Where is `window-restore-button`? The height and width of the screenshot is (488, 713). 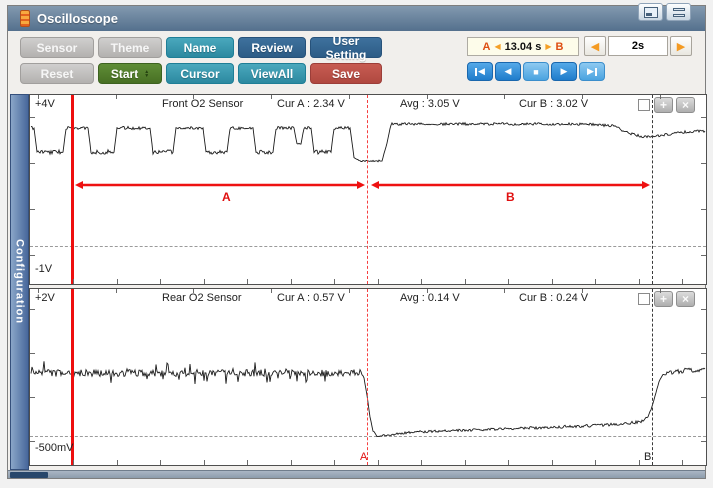
window-restore-button is located at coordinates (650, 12).